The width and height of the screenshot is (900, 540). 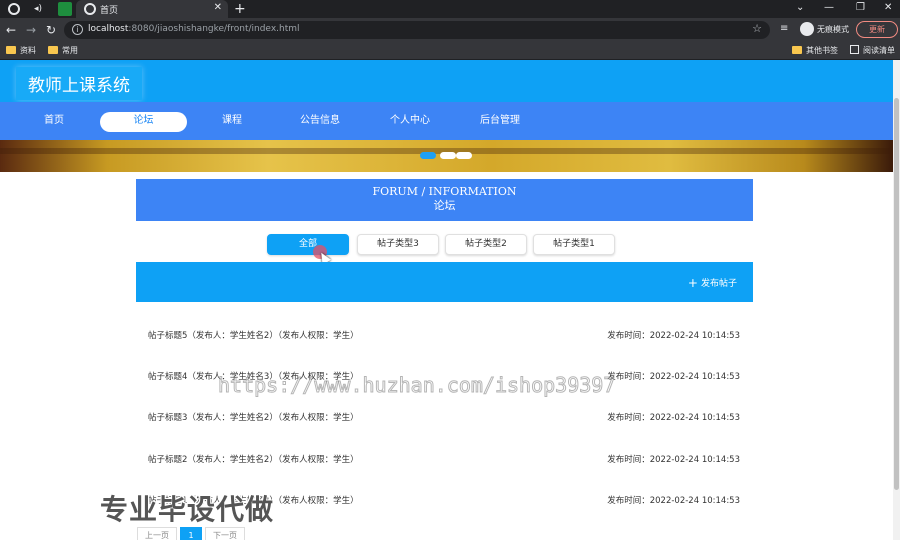 I want to click on banner-carousel, so click(x=446, y=156).